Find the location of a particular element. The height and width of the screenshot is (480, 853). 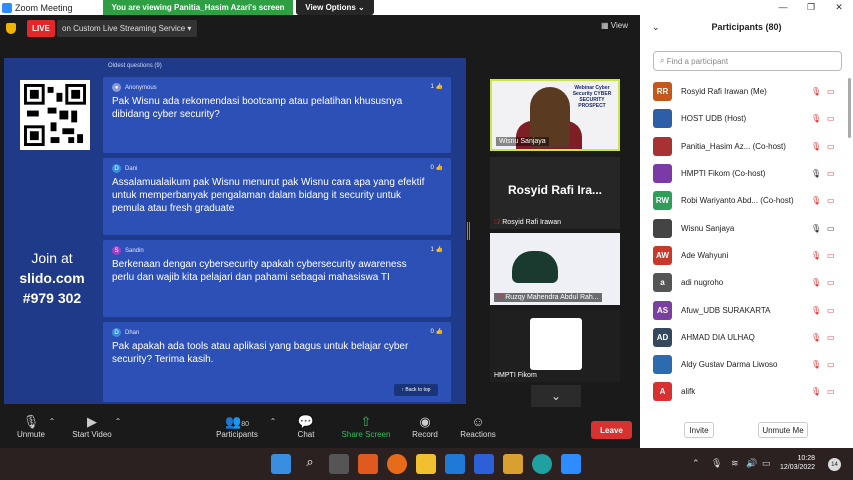

participant-name: AHMAD DIA ULHAQ is located at coordinates (718, 337).